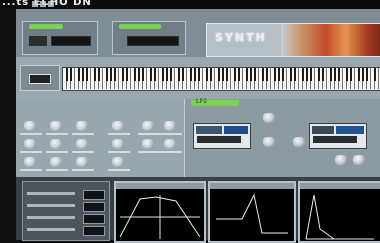  Describe the element at coordinates (241, 37) in the screenshot. I see `logo-text: SYNTH` at that location.